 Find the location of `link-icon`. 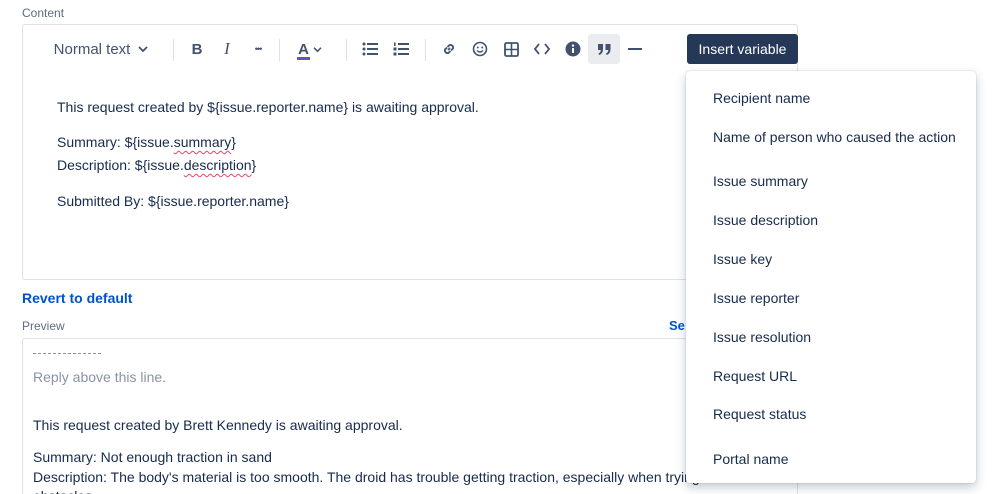

link-icon is located at coordinates (449, 49).